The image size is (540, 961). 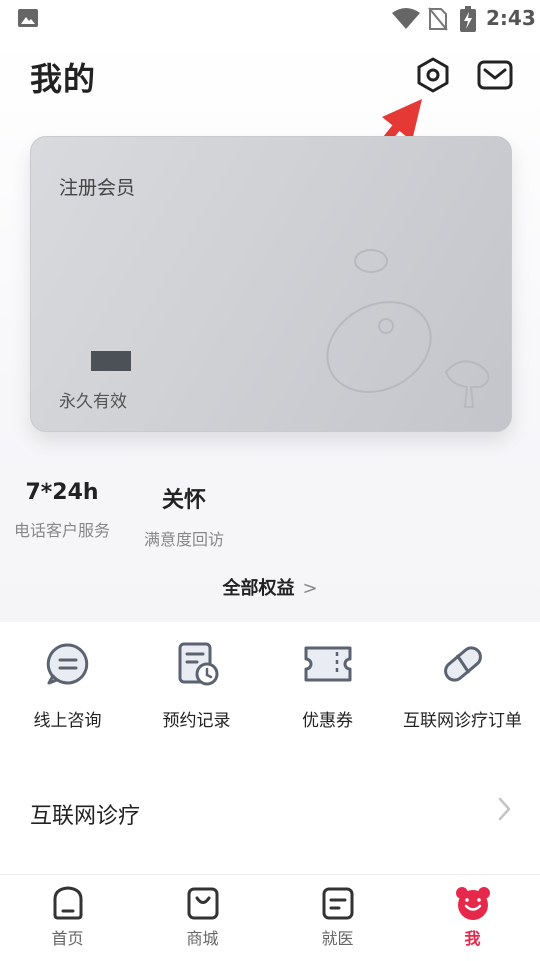 What do you see at coordinates (462, 721) in the screenshot?
I see `service-label: 互联网诊疗订单` at bounding box center [462, 721].